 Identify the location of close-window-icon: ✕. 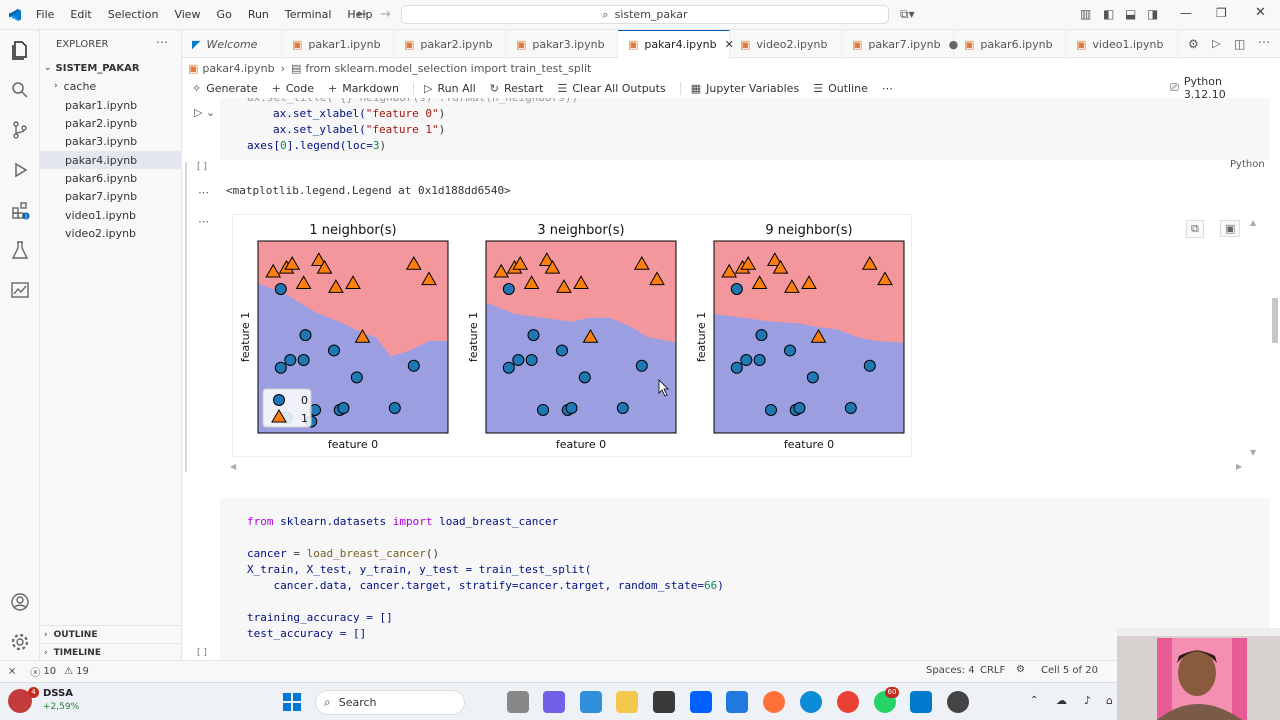
(1260, 12).